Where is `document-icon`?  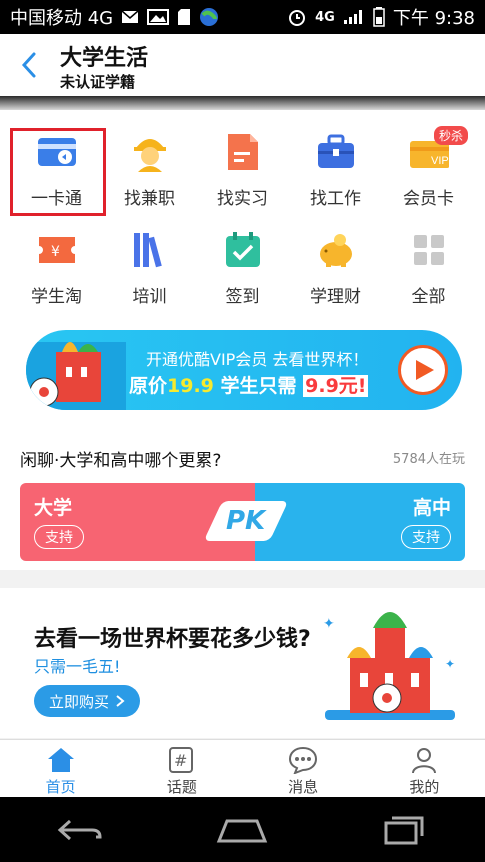 document-icon is located at coordinates (243, 152).